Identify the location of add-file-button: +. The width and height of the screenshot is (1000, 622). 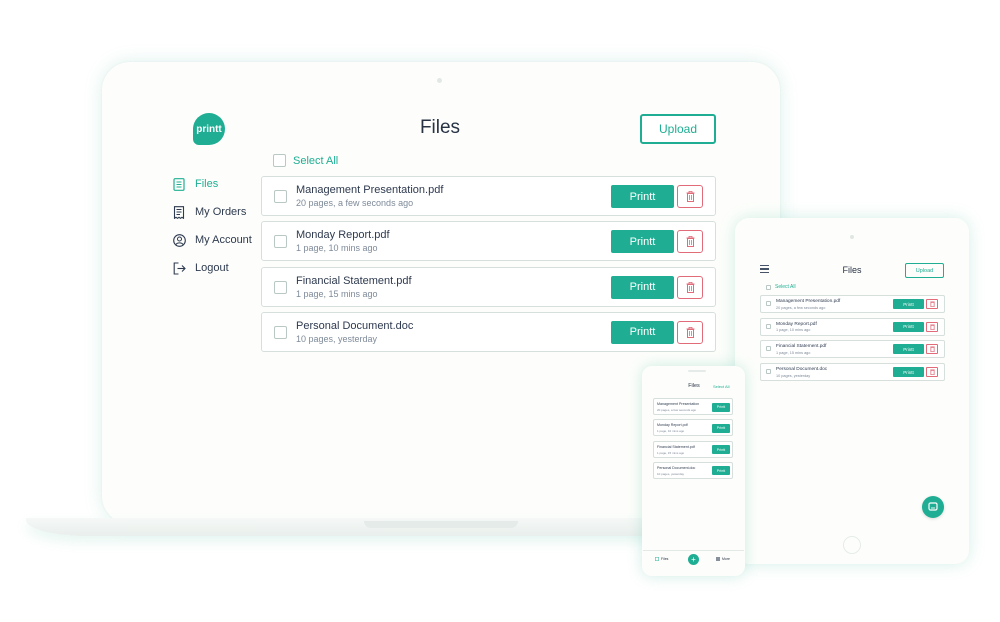
(693, 559).